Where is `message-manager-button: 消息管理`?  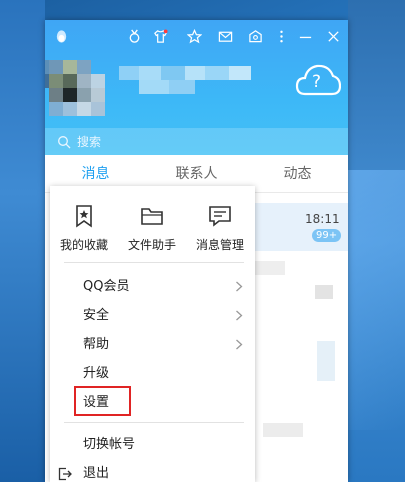 message-manager-button: 消息管理 is located at coordinates (220, 224).